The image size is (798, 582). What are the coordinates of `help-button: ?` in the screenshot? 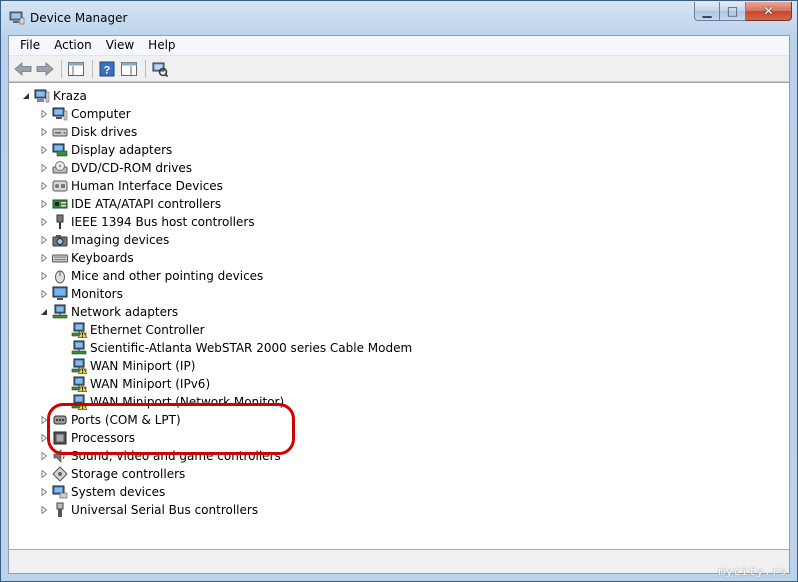 It's located at (107, 69).